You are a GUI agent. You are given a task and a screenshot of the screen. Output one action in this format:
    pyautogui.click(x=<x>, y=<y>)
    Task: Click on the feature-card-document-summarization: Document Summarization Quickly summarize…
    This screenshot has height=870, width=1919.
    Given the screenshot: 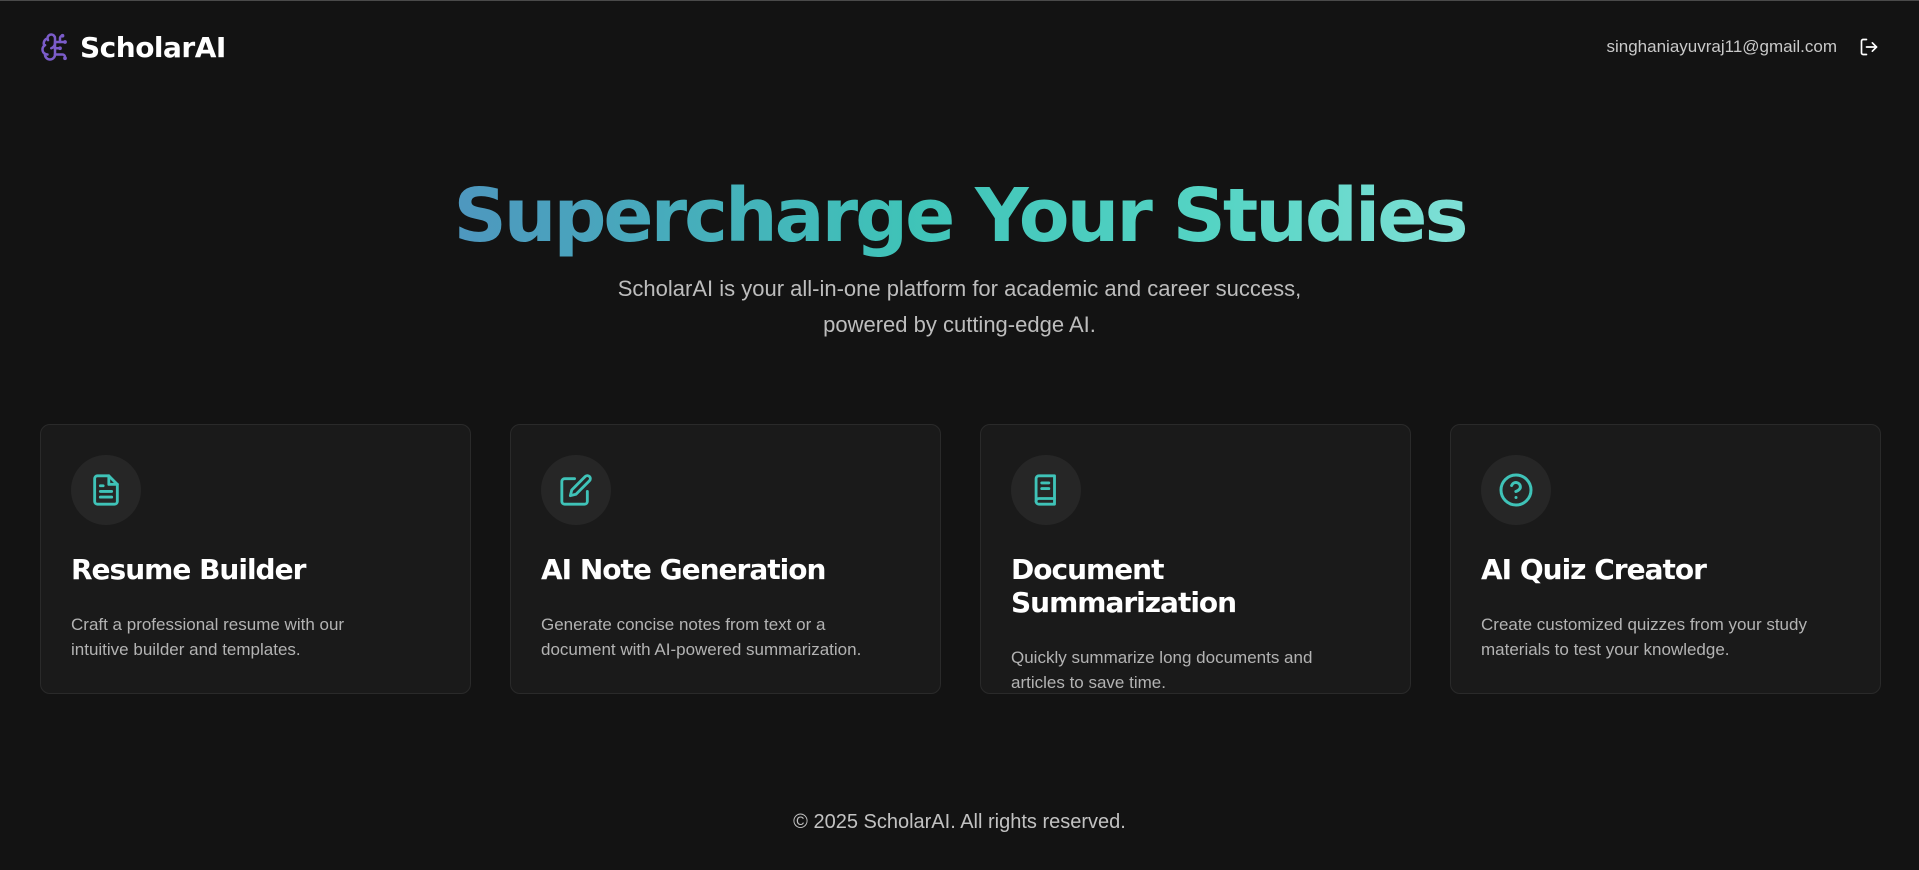 What is the action you would take?
    pyautogui.click(x=1195, y=559)
    